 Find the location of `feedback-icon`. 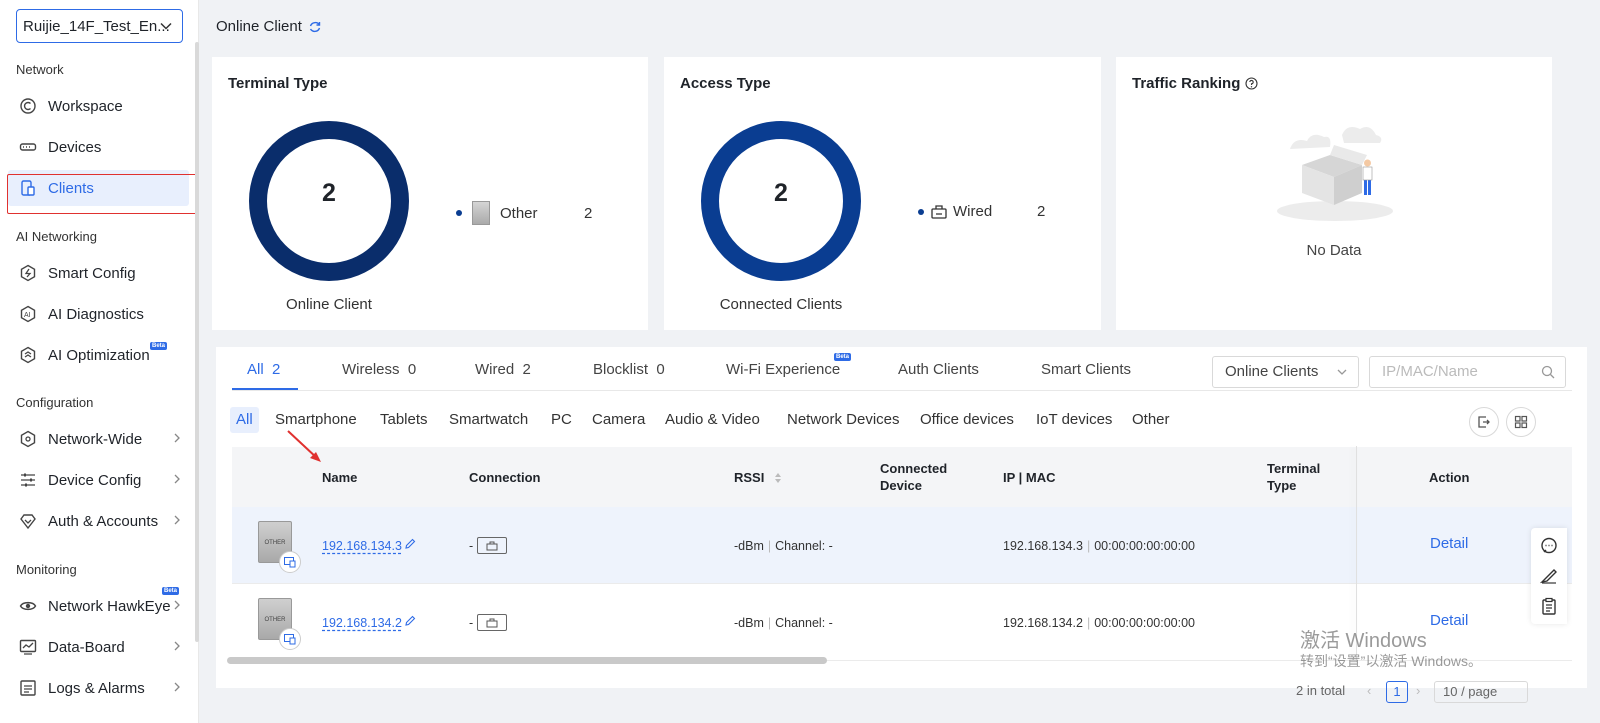

feedback-icon is located at coordinates (1549, 576).